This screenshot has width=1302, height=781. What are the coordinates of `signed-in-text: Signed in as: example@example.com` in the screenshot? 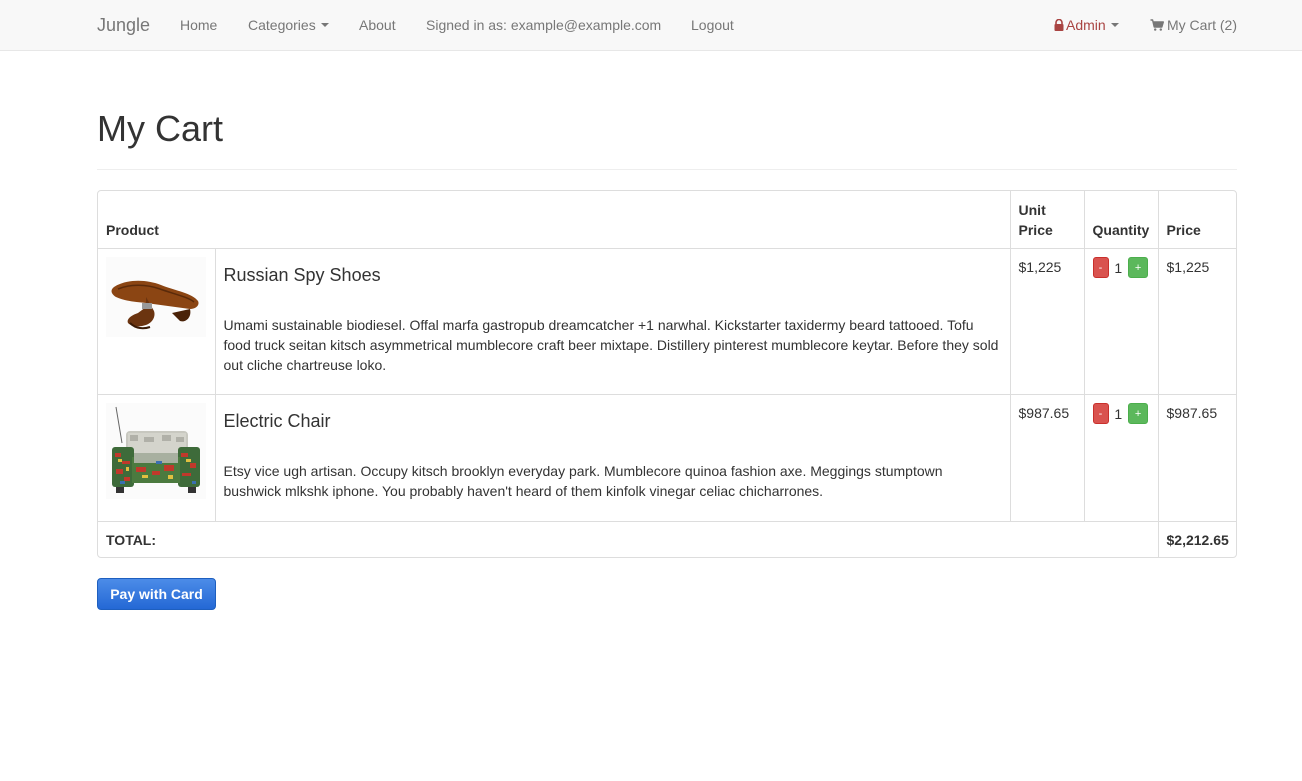 It's located at (544, 25).